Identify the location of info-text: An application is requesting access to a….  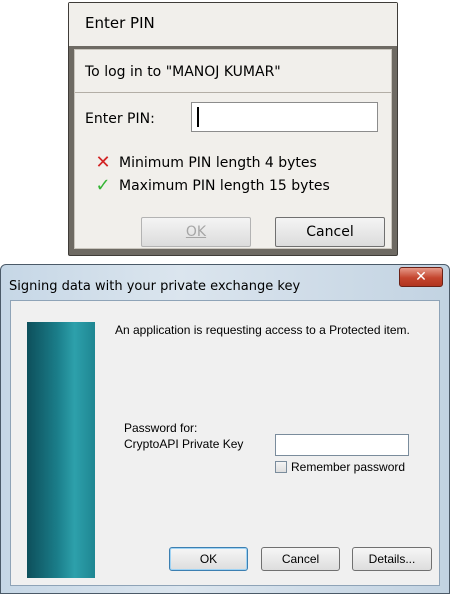
(262, 330).